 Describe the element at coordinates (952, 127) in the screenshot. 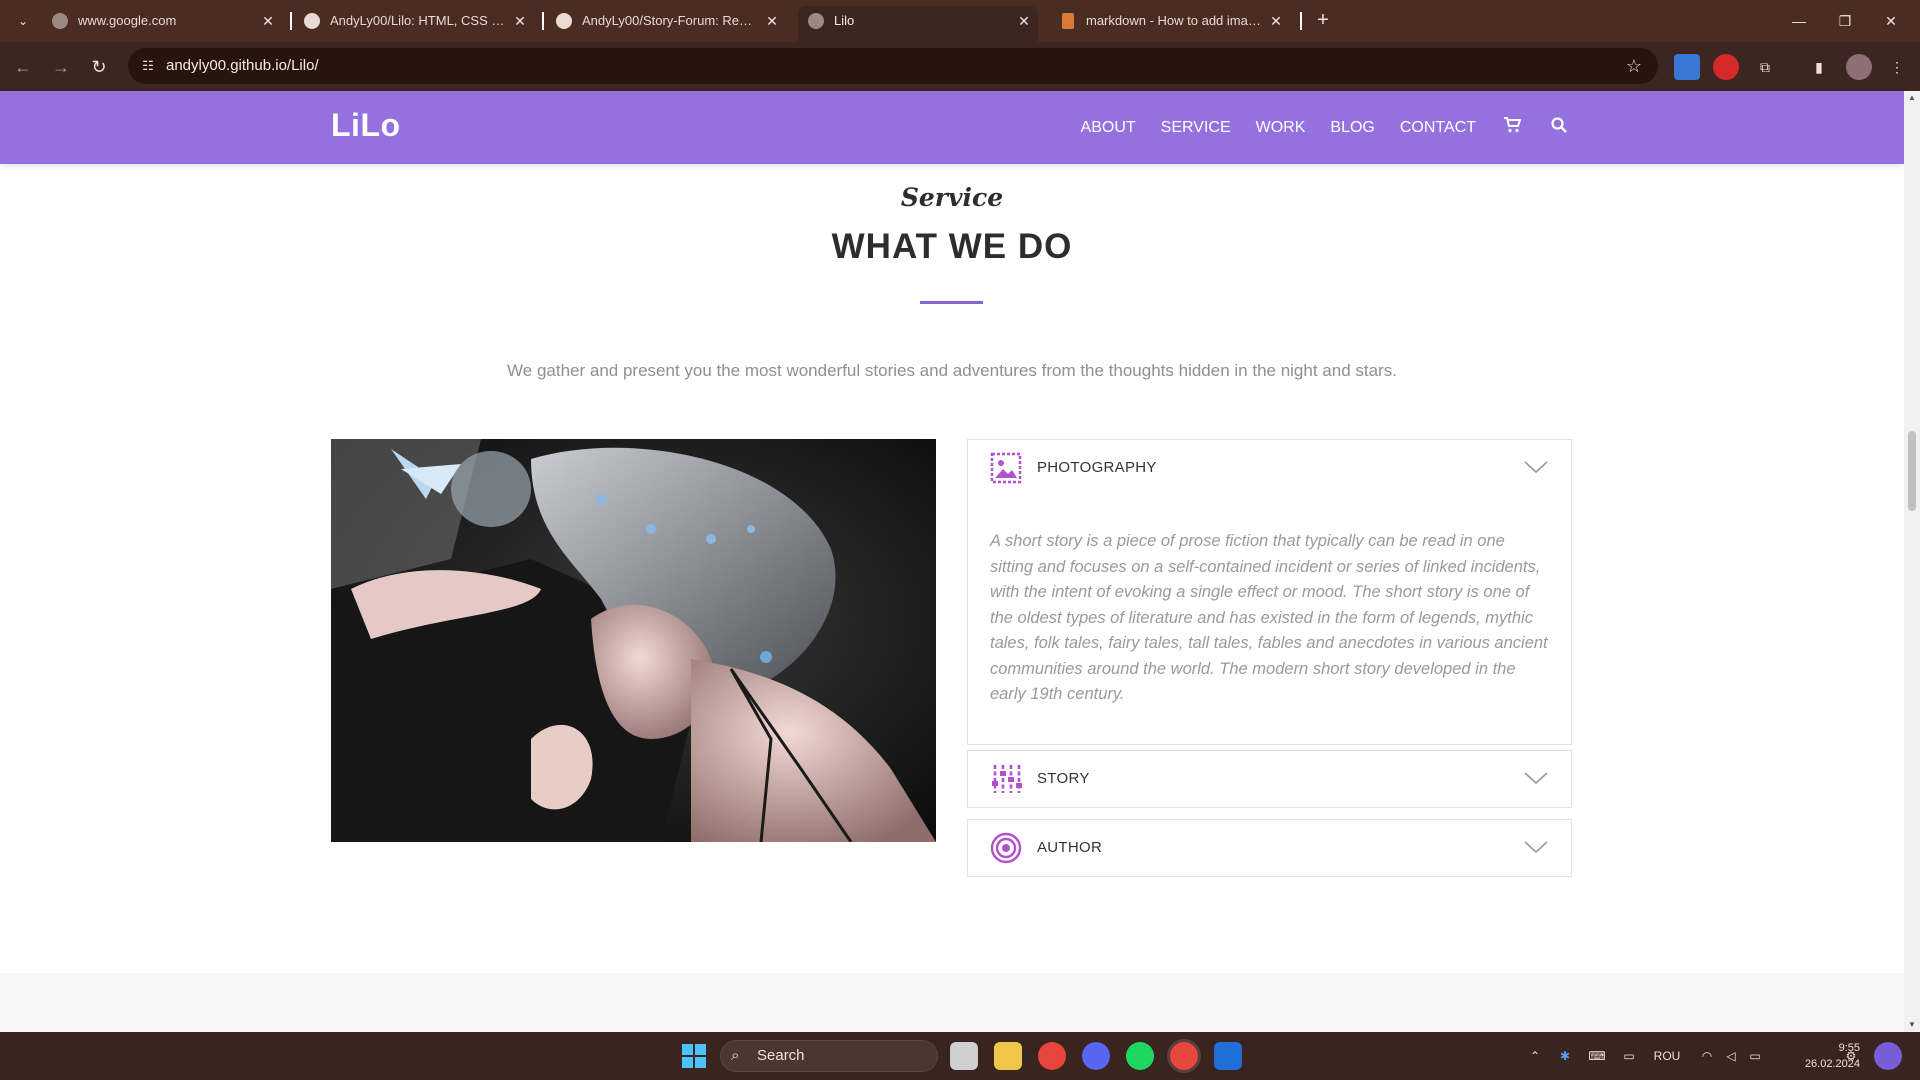

I see `site-header: LiLo ABOUT SERVICE WORK BLOG CONTACT` at that location.